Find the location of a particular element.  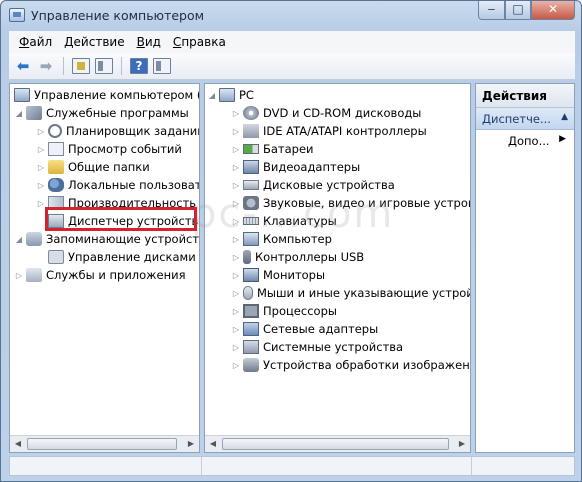

device-category-label: IDE ATA/ATAPI контроллеры is located at coordinates (345, 131).